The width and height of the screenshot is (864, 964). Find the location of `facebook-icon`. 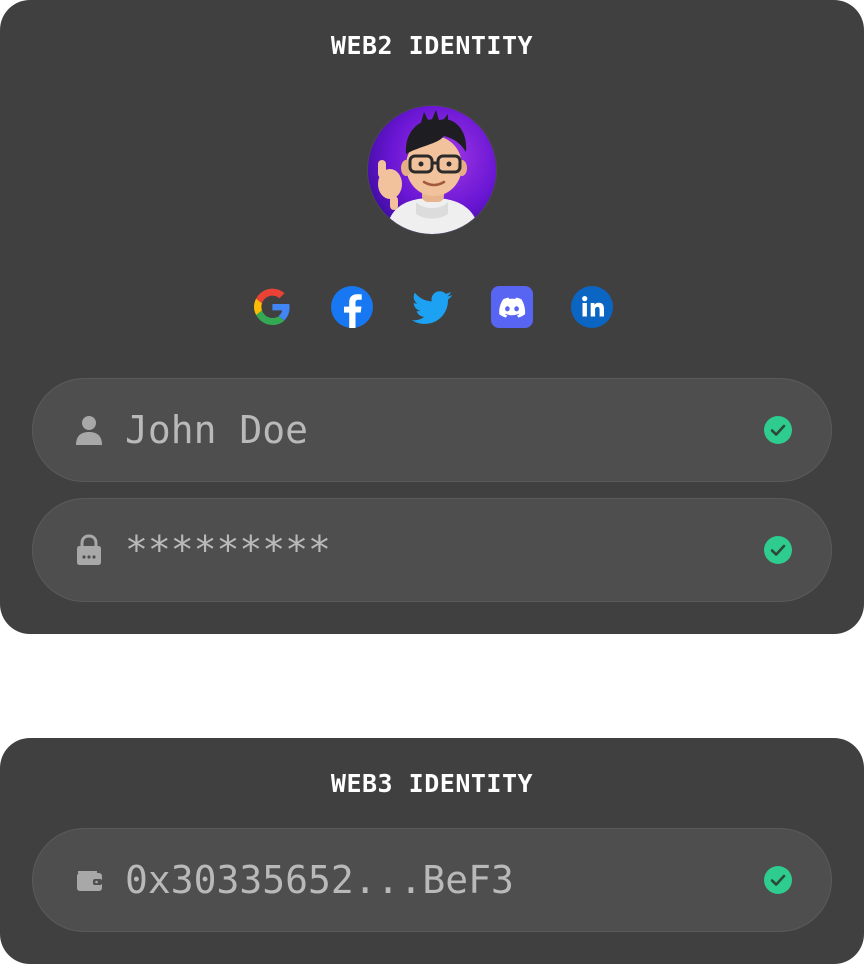

facebook-icon is located at coordinates (352, 307).